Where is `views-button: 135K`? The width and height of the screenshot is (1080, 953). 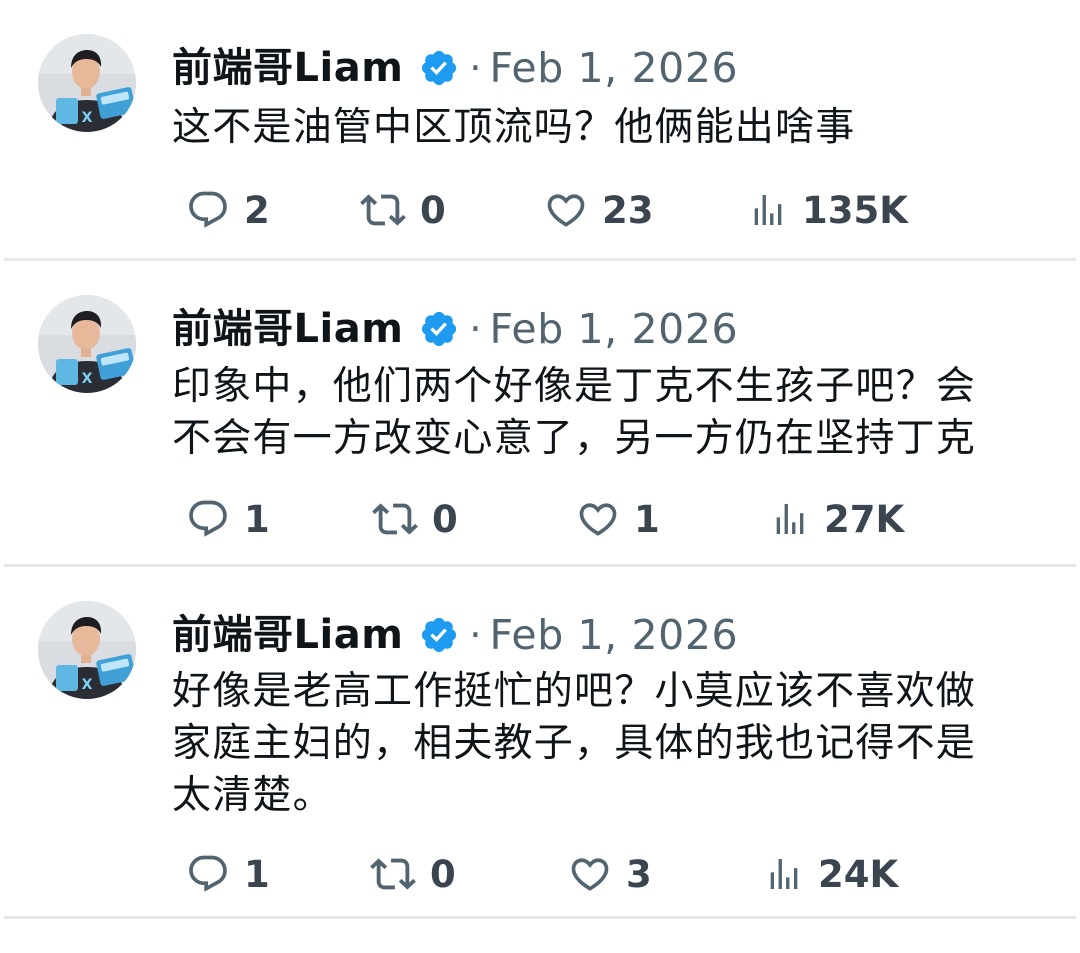
views-button: 135K is located at coordinates (828, 210).